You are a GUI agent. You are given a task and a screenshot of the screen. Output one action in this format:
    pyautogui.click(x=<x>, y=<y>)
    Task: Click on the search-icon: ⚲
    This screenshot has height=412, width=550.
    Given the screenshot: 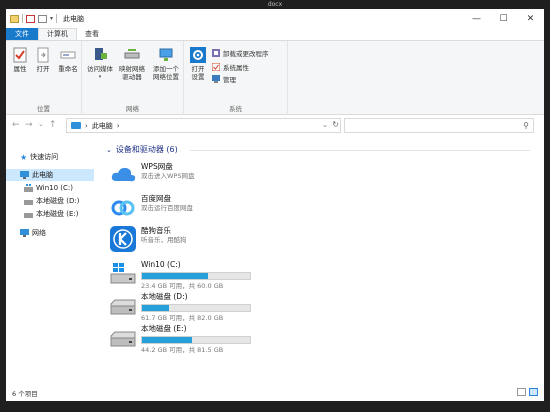 What is the action you would take?
    pyautogui.click(x=526, y=125)
    